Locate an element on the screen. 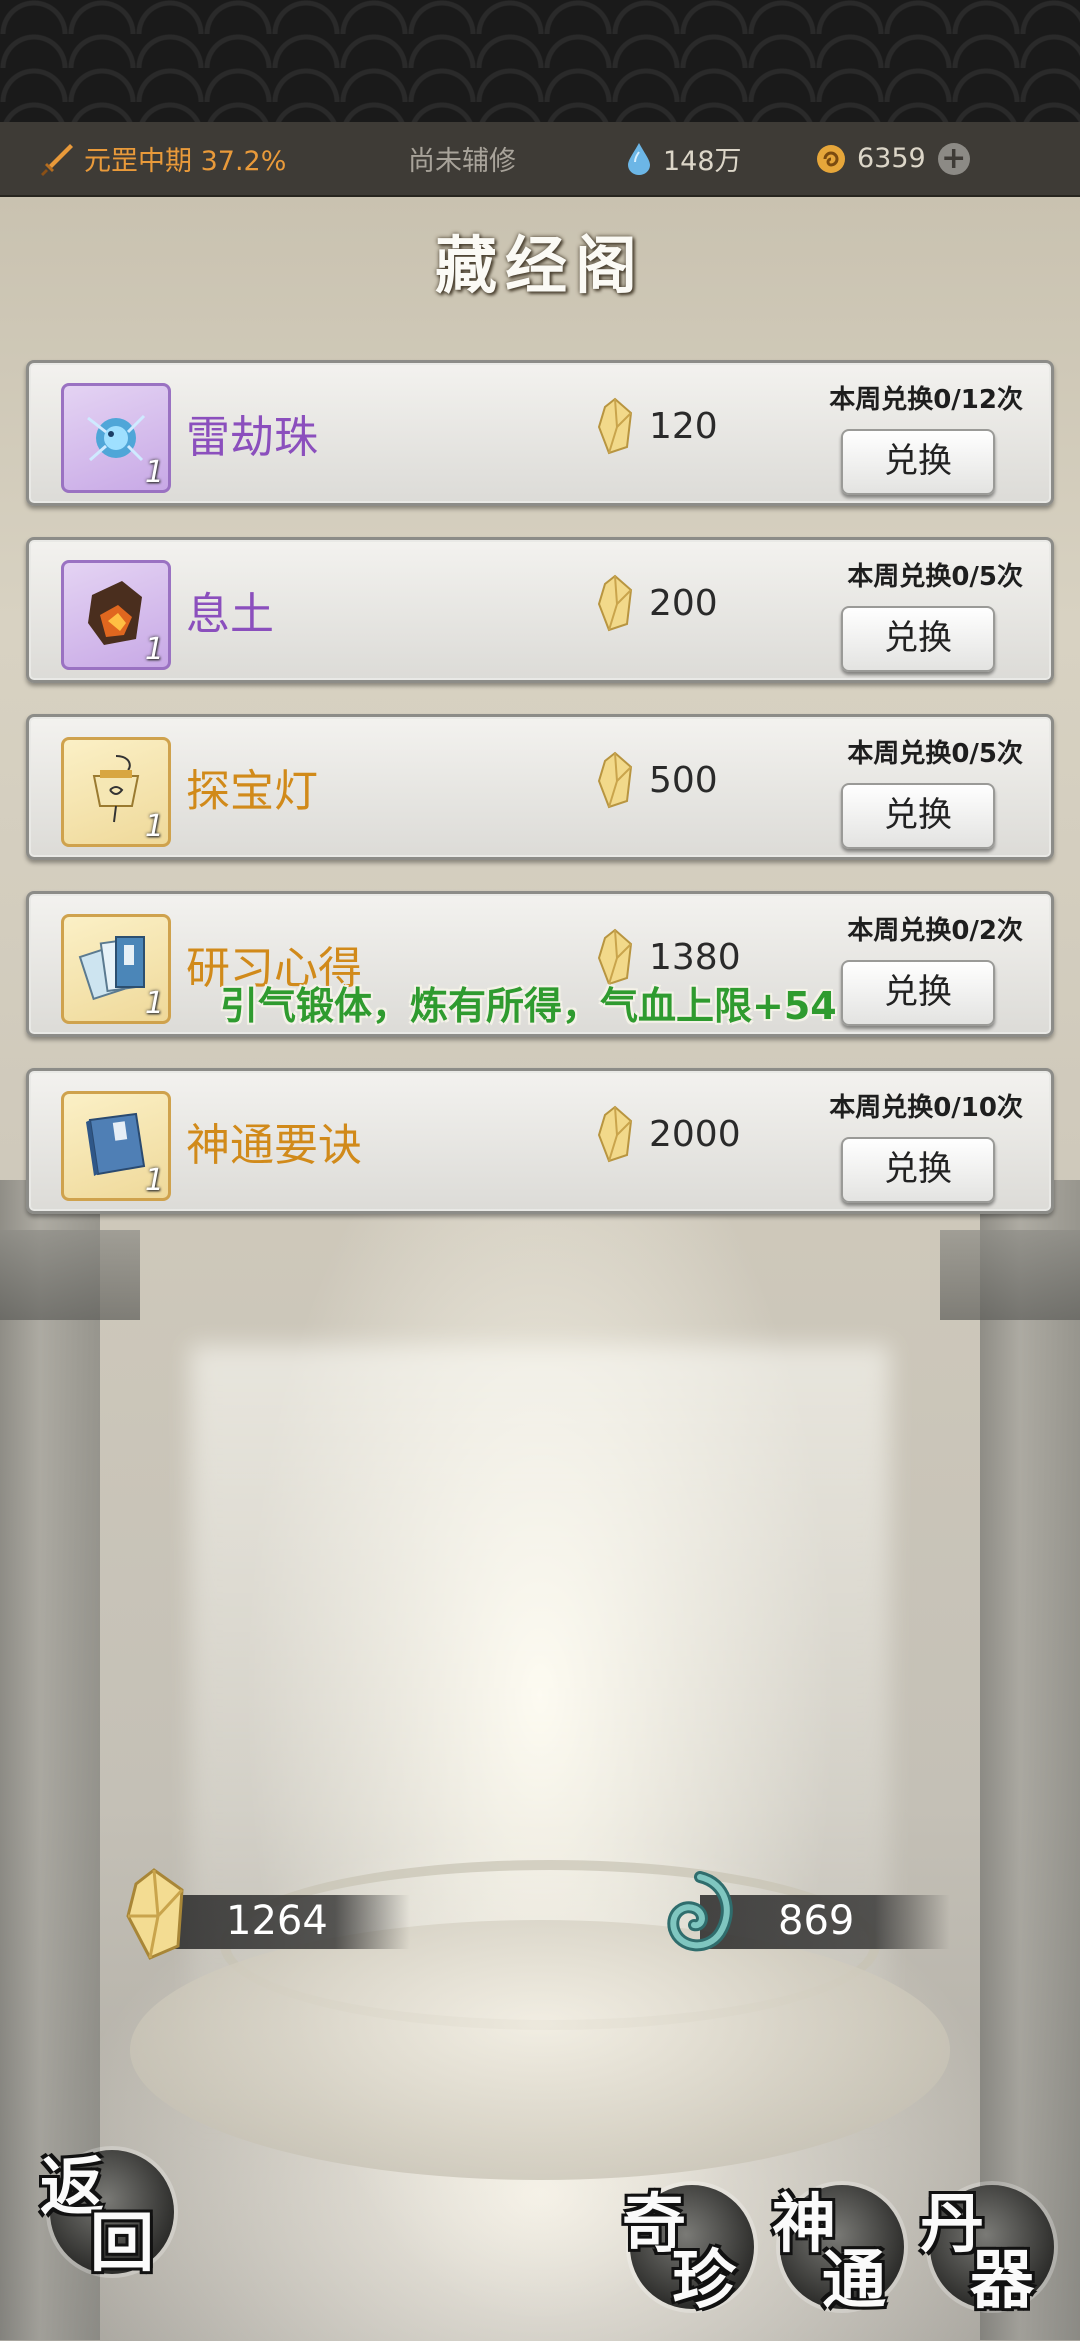 The width and height of the screenshot is (1080, 2341). coin-value: 6359 is located at coordinates (891, 158).